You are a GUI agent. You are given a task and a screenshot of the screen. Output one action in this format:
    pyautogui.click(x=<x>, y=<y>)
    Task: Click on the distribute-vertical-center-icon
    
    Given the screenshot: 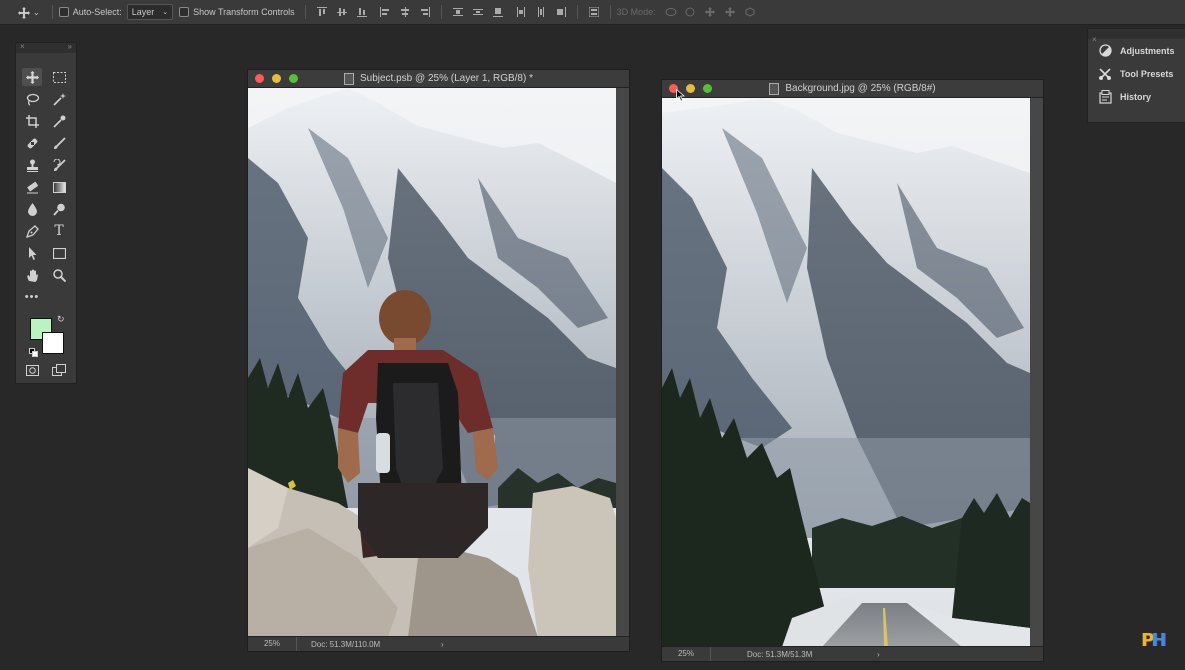 What is the action you would take?
    pyautogui.click(x=477, y=12)
    